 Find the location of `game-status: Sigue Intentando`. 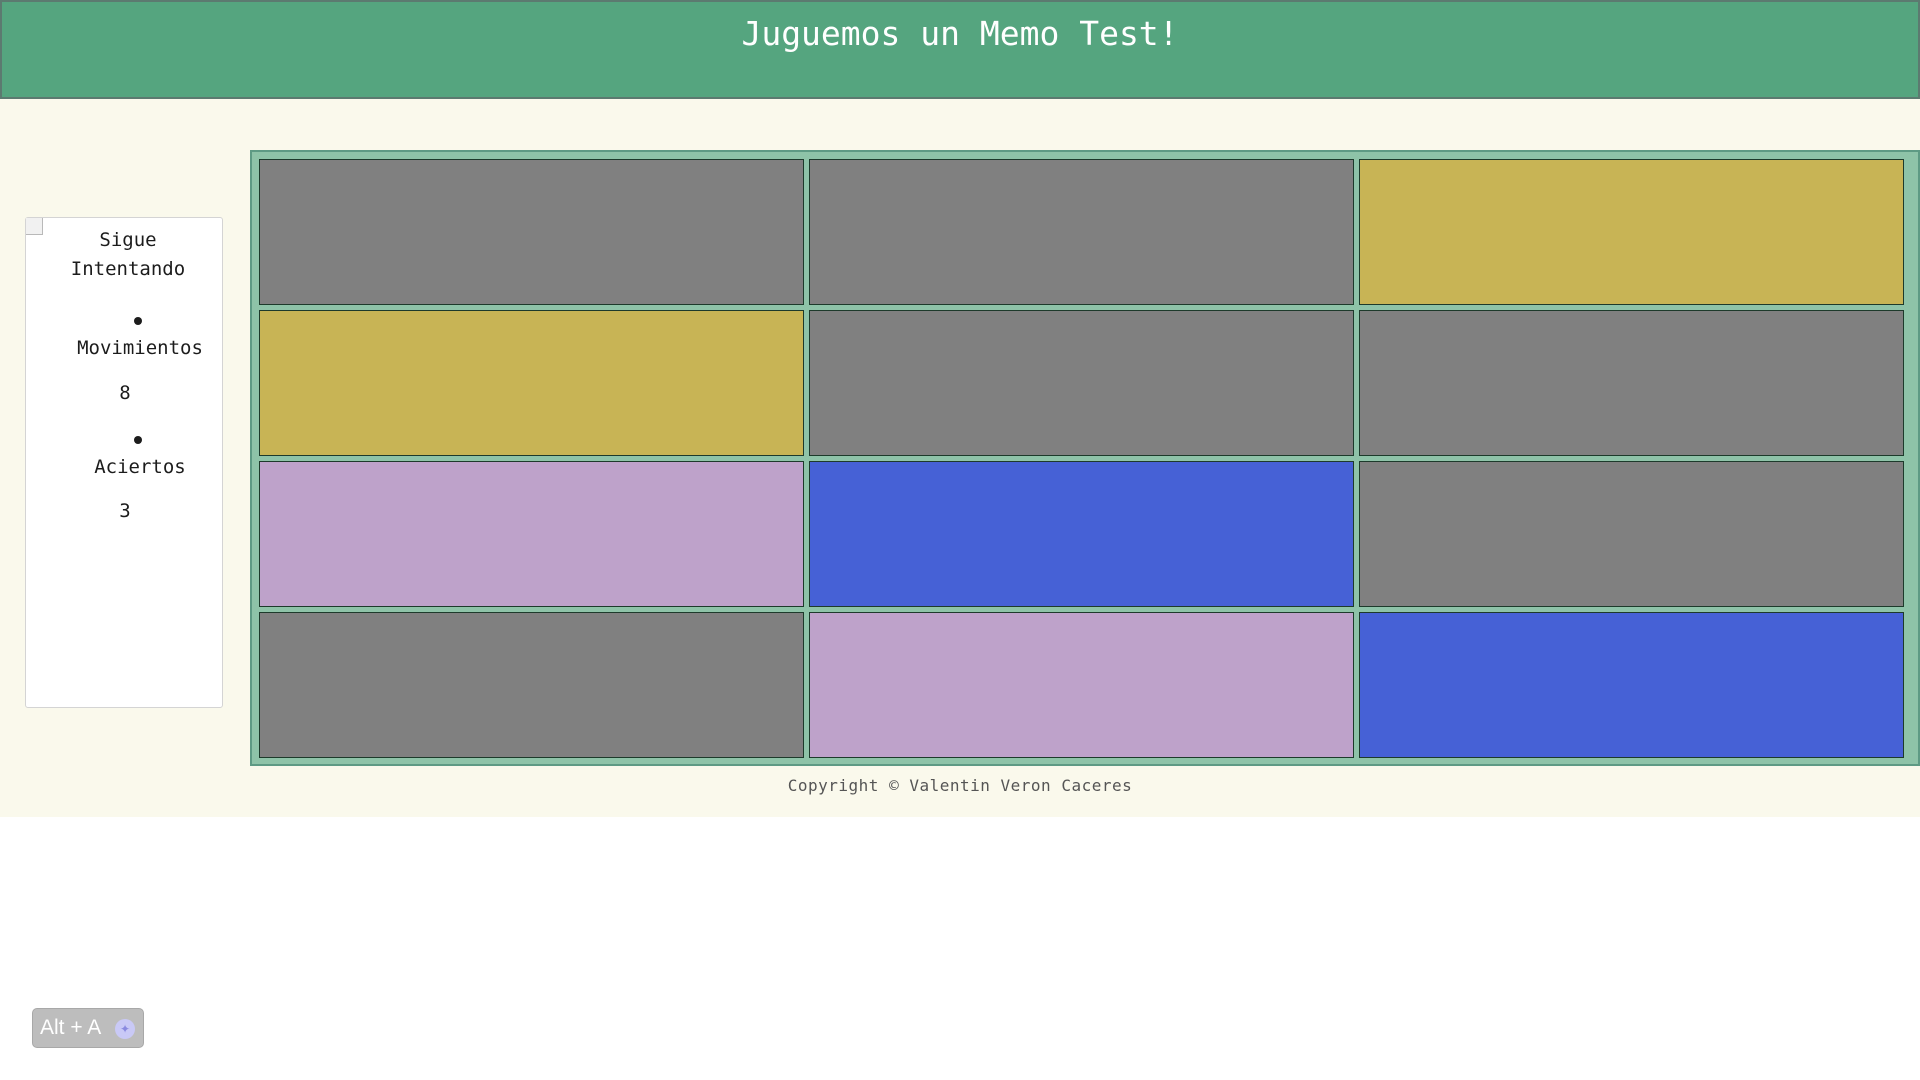

game-status: Sigue Intentando is located at coordinates (128, 254).